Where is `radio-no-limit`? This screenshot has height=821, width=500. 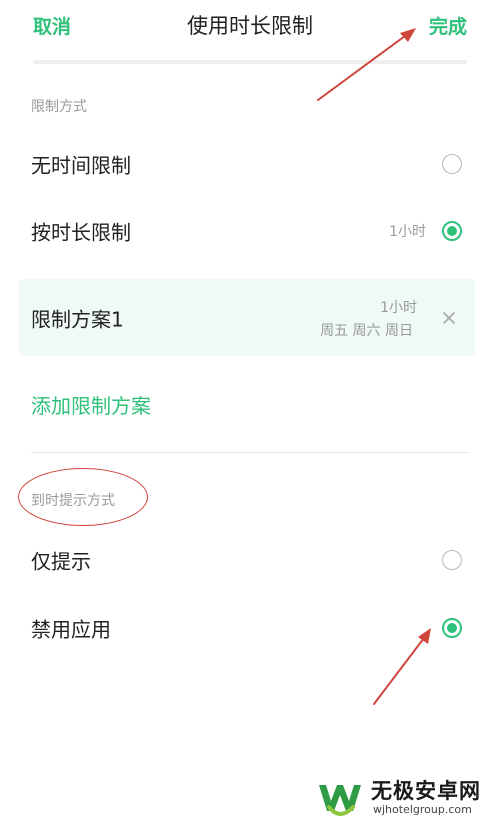 radio-no-limit is located at coordinates (452, 164).